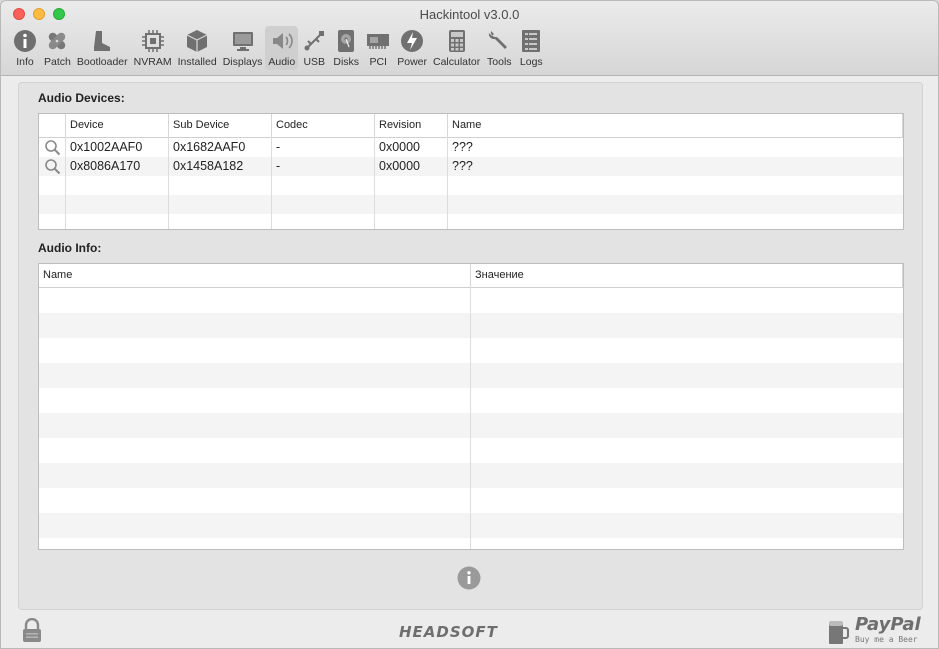 This screenshot has width=939, height=649. What do you see at coordinates (498, 40) in the screenshot?
I see `wrench-icon` at bounding box center [498, 40].